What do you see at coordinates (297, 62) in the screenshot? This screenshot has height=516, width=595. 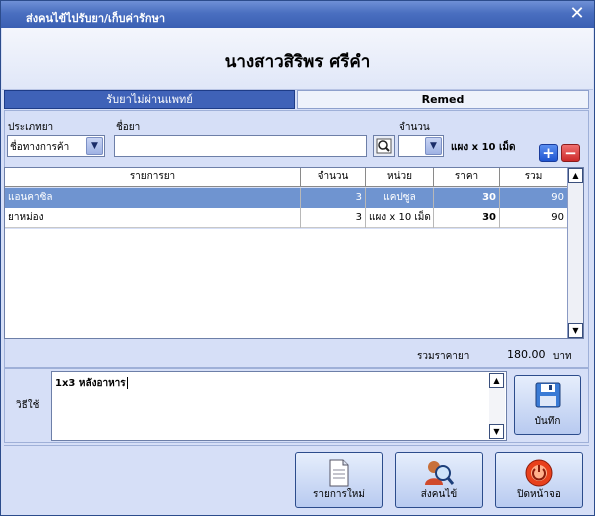 I see `patient-name: นางสาวสิริพร ศรีคำ` at bounding box center [297, 62].